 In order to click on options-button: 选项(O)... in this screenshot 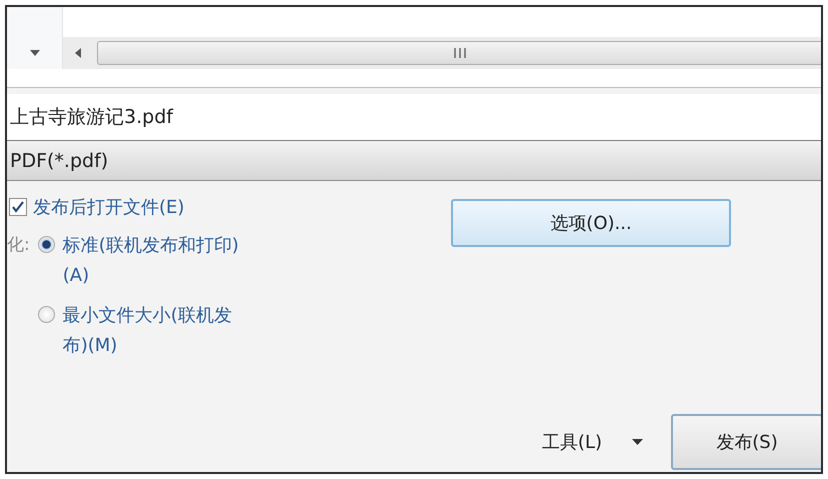, I will do `click(591, 223)`.